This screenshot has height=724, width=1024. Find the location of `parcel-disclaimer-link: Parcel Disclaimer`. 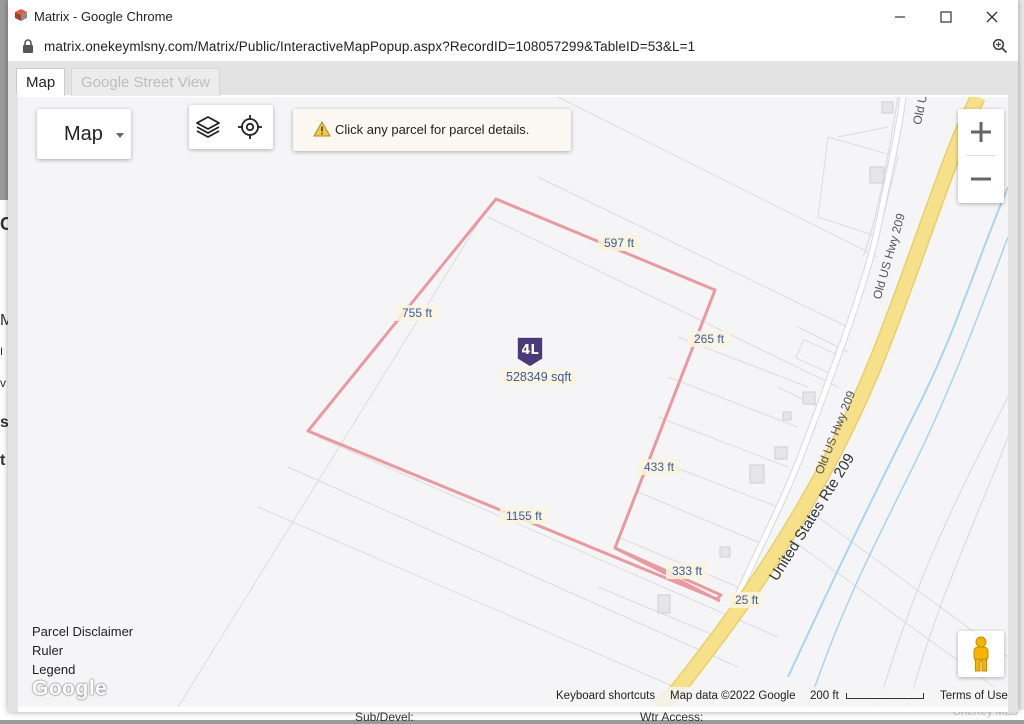

parcel-disclaimer-link: Parcel Disclaimer is located at coordinates (82, 631).